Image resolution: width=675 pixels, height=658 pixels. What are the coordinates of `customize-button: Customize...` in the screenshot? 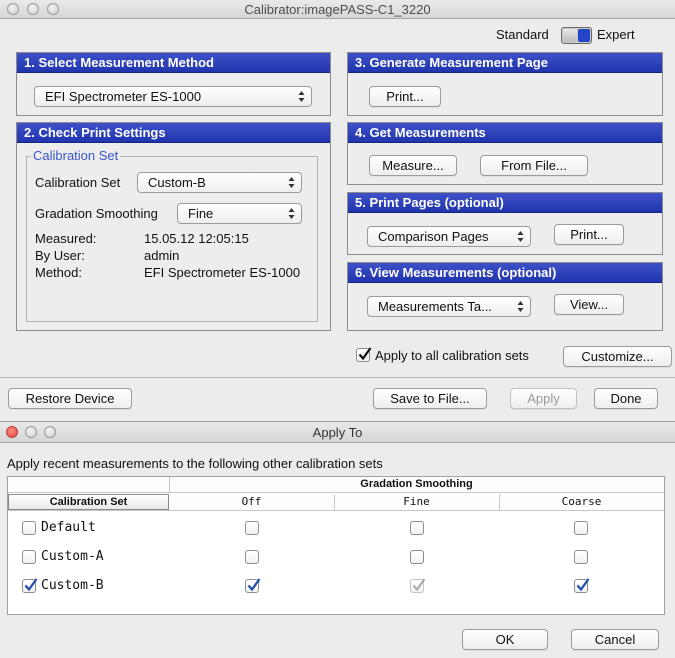 It's located at (617, 356).